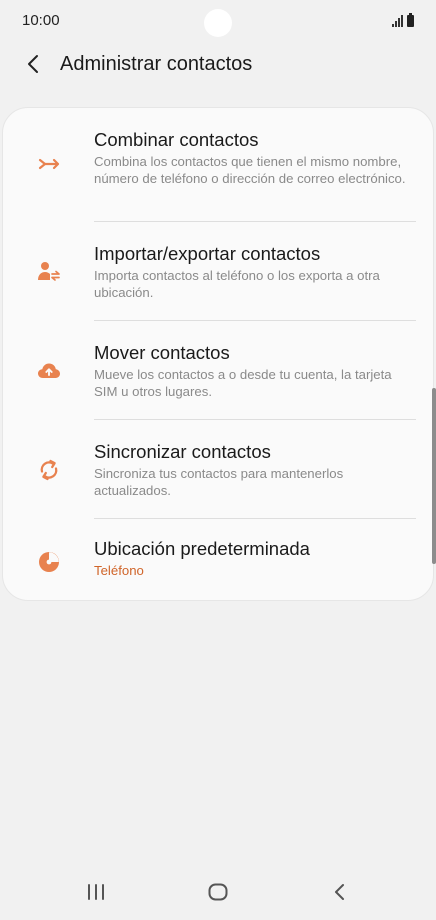 The height and width of the screenshot is (920, 436). I want to click on status-time: 10:00, so click(41, 20).